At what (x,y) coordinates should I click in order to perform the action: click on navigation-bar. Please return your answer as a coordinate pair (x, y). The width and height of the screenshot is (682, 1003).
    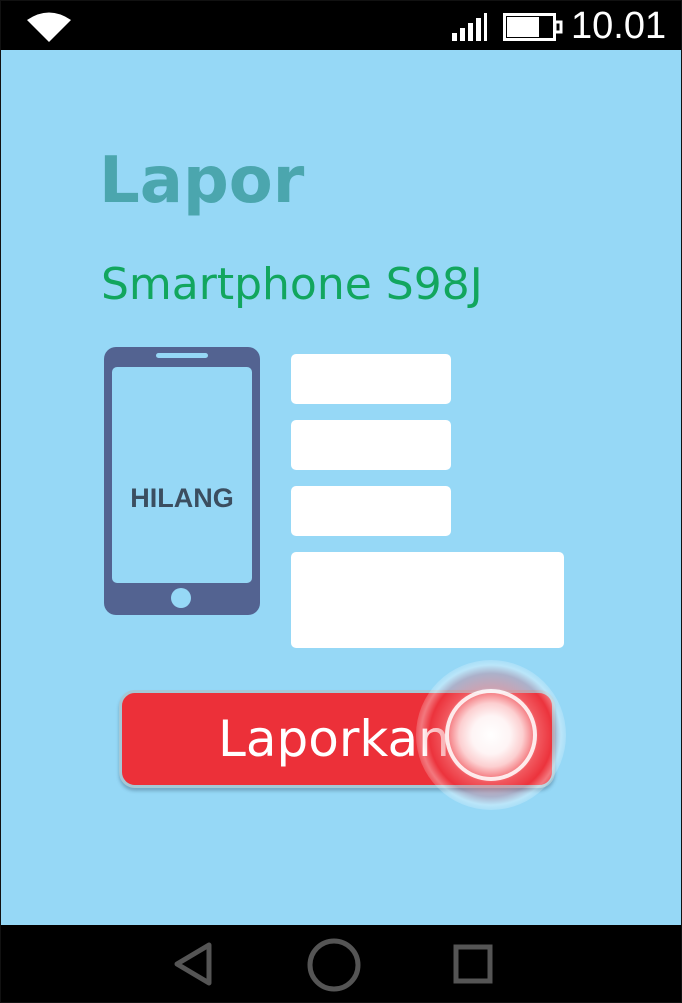
    Looking at the image, I should click on (341, 963).